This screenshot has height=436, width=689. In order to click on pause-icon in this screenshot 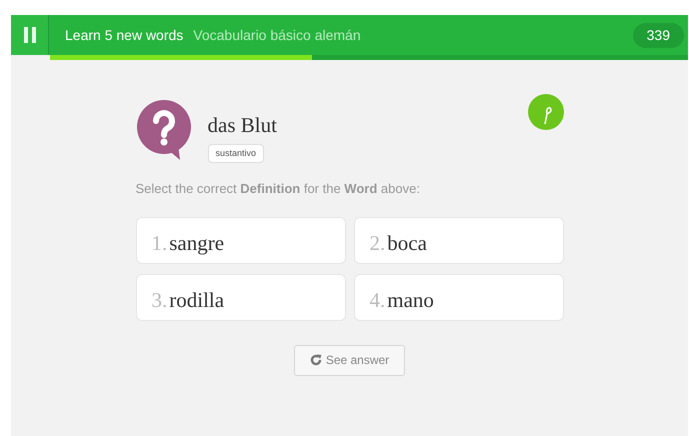, I will do `click(30, 35)`.